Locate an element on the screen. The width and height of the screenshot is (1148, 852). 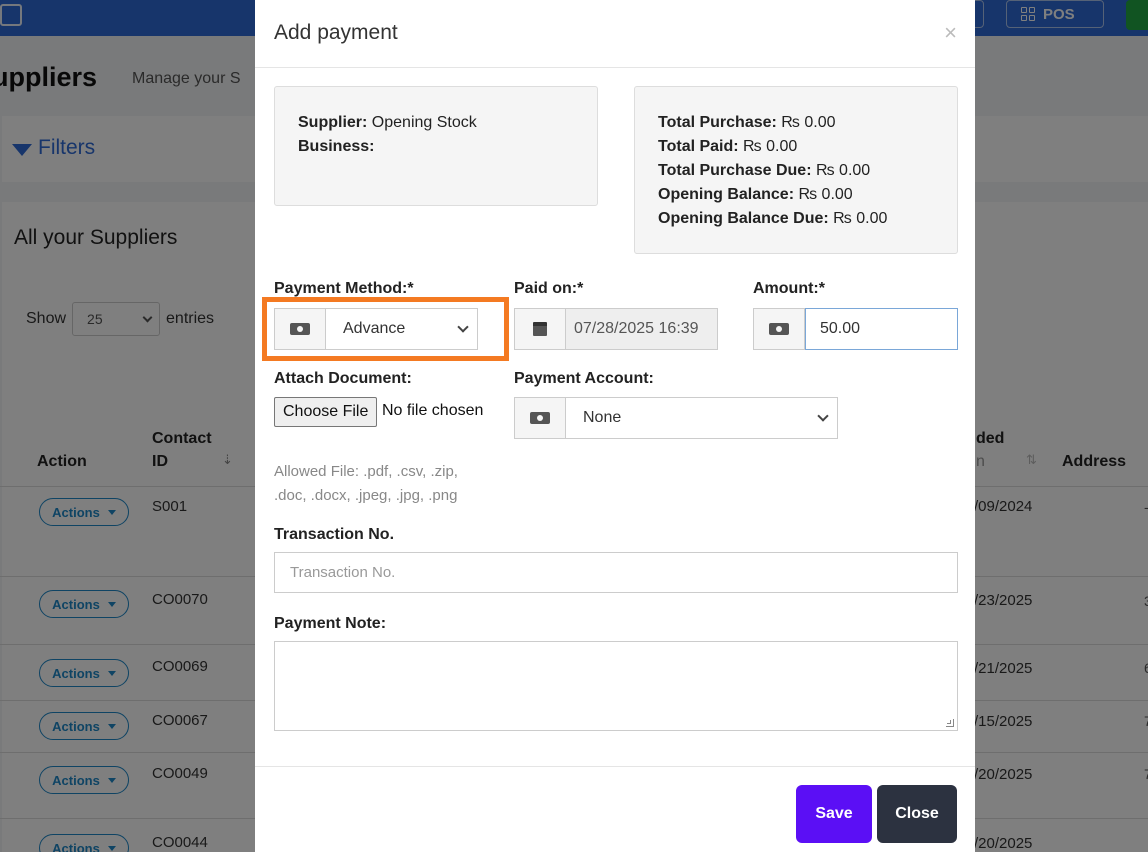
supplier-value: Opening Stock is located at coordinates (424, 122).